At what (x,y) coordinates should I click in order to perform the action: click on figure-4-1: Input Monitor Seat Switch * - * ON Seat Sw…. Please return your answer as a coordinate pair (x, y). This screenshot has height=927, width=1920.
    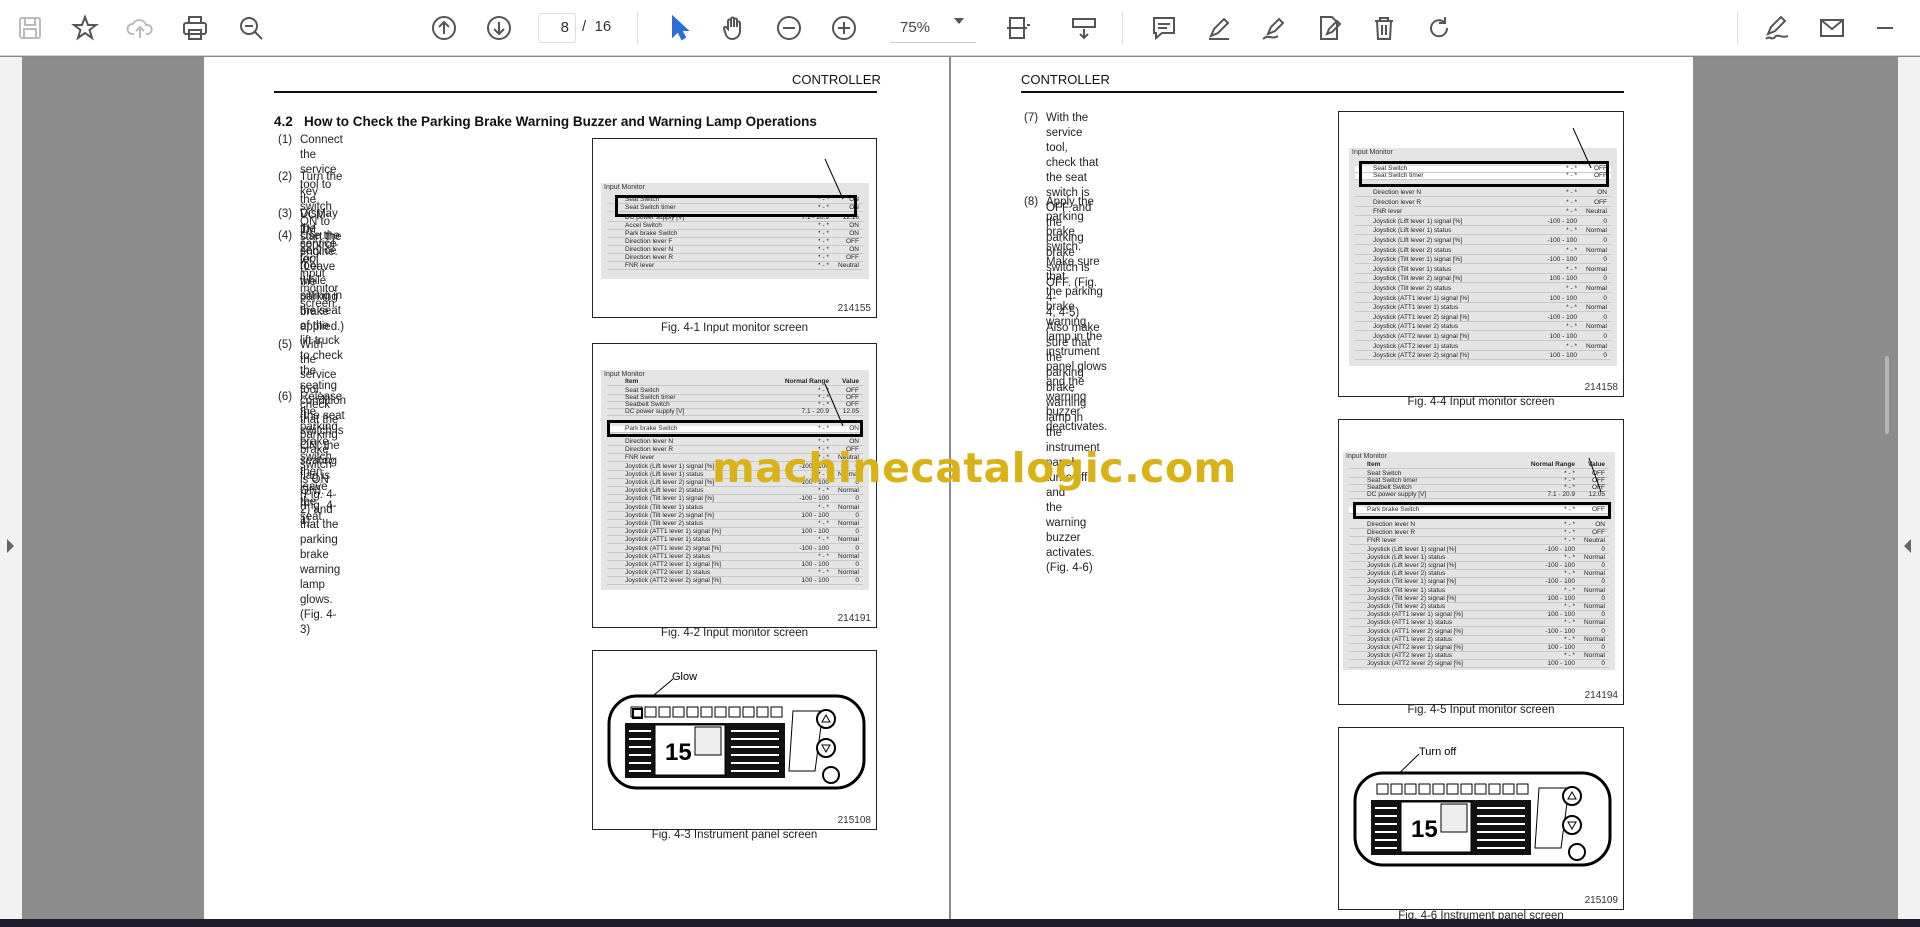
    Looking at the image, I should click on (734, 228).